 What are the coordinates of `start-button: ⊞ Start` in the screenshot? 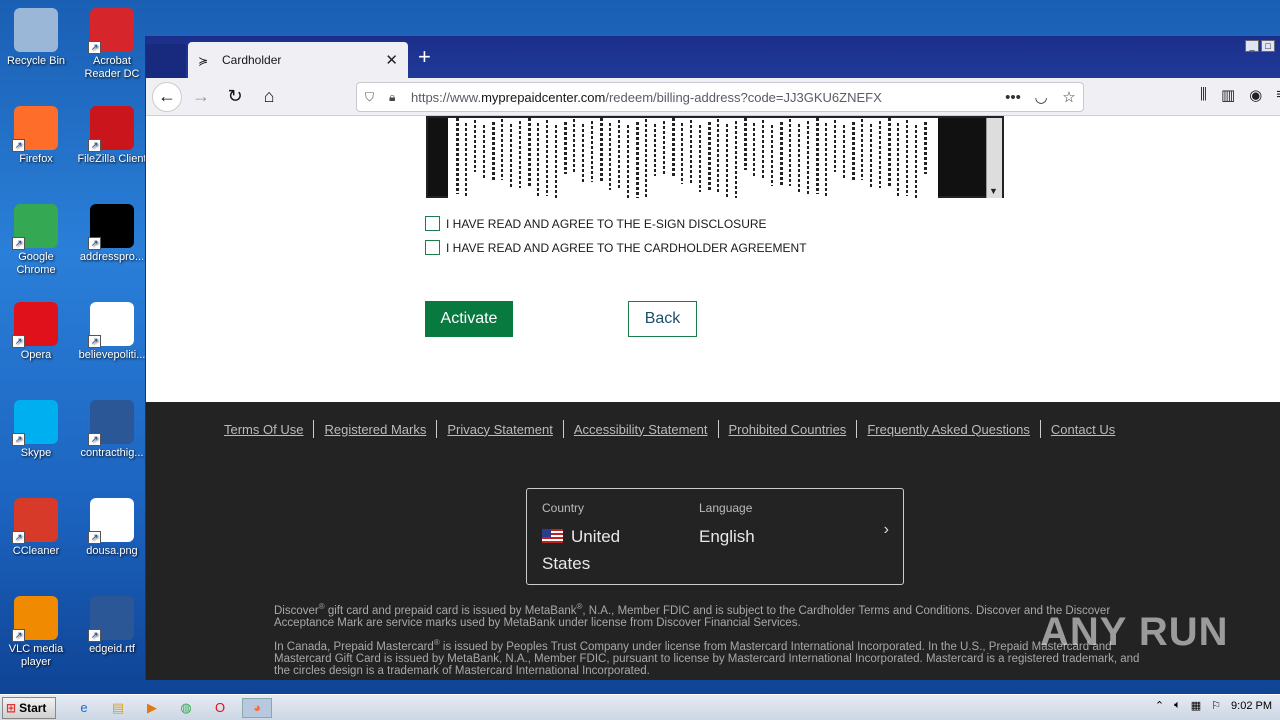 It's located at (29, 707).